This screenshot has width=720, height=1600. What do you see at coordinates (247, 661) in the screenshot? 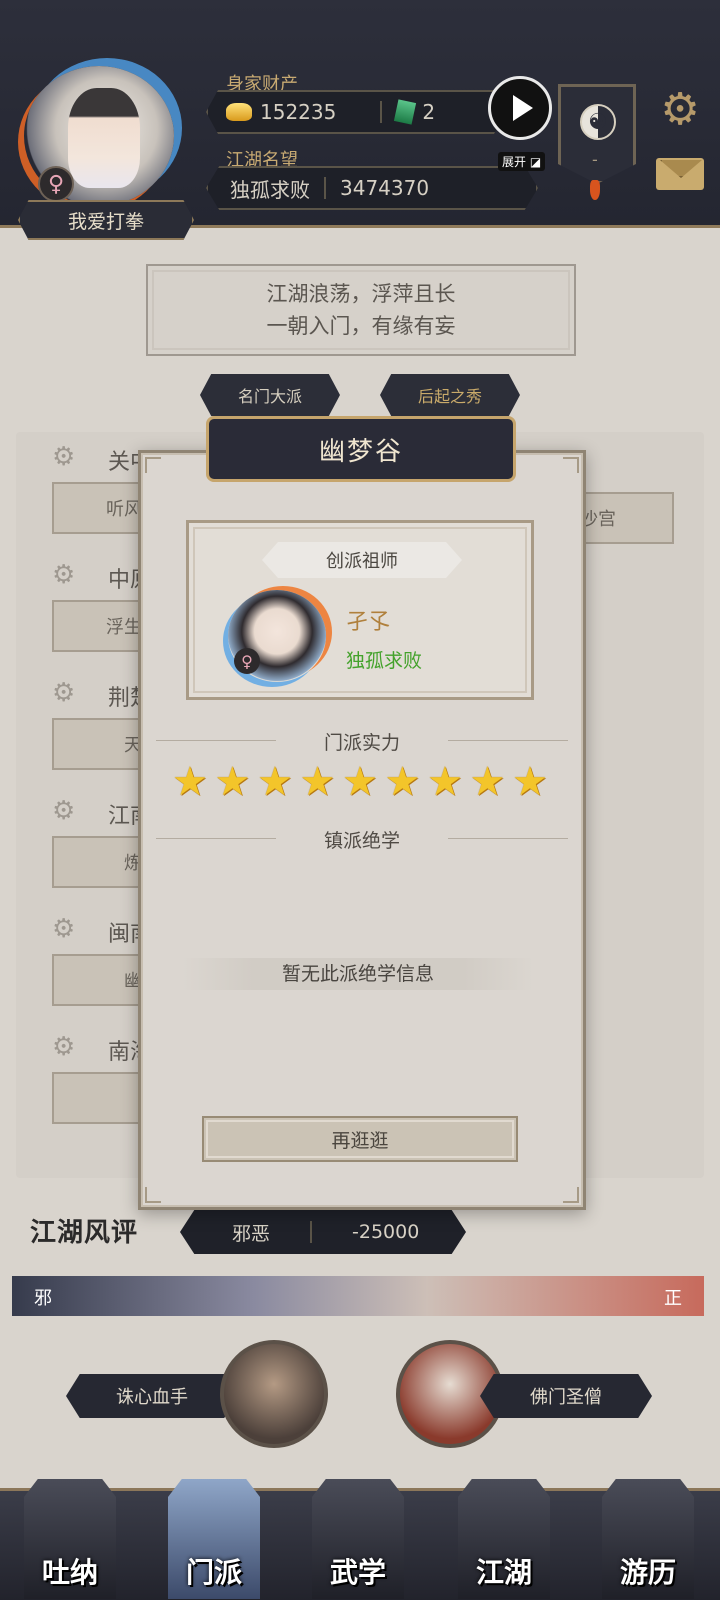
I see `female-gender-icon: ♀` at bounding box center [247, 661].